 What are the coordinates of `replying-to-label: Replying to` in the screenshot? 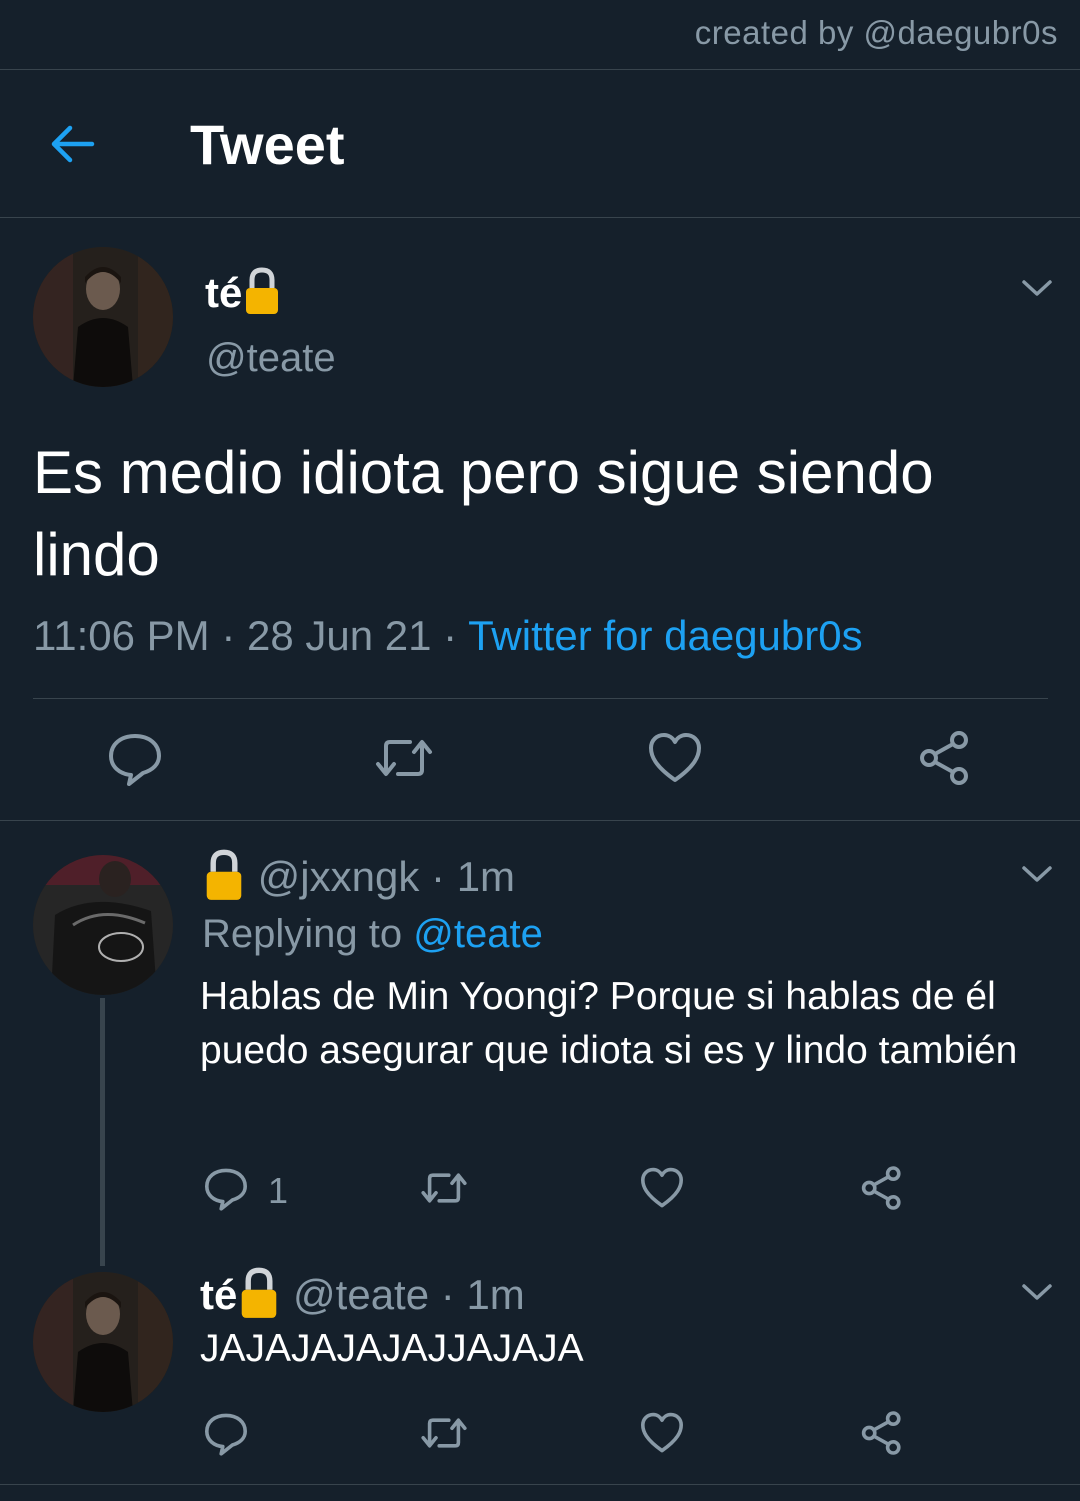 It's located at (302, 934).